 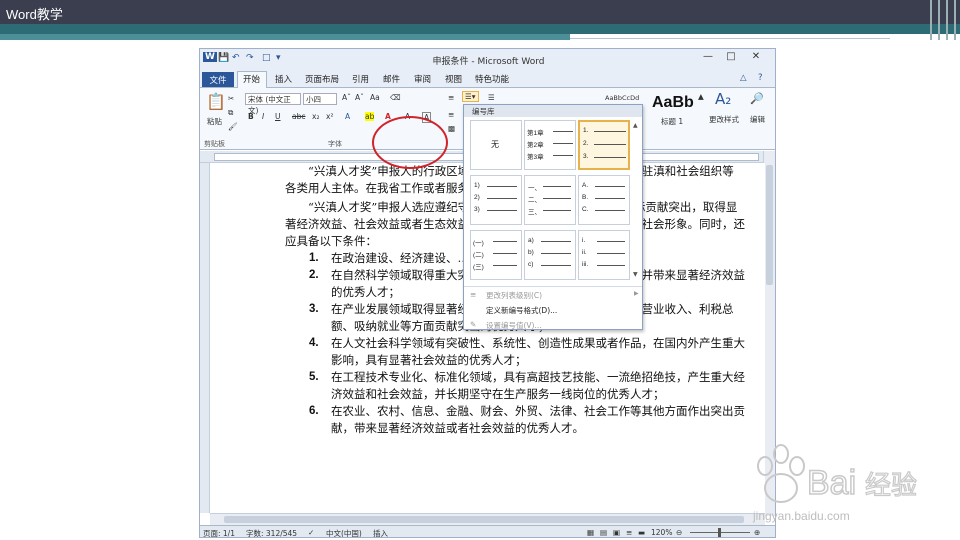 I want to click on clear-format-icon: ⌫, so click(x=395, y=97).